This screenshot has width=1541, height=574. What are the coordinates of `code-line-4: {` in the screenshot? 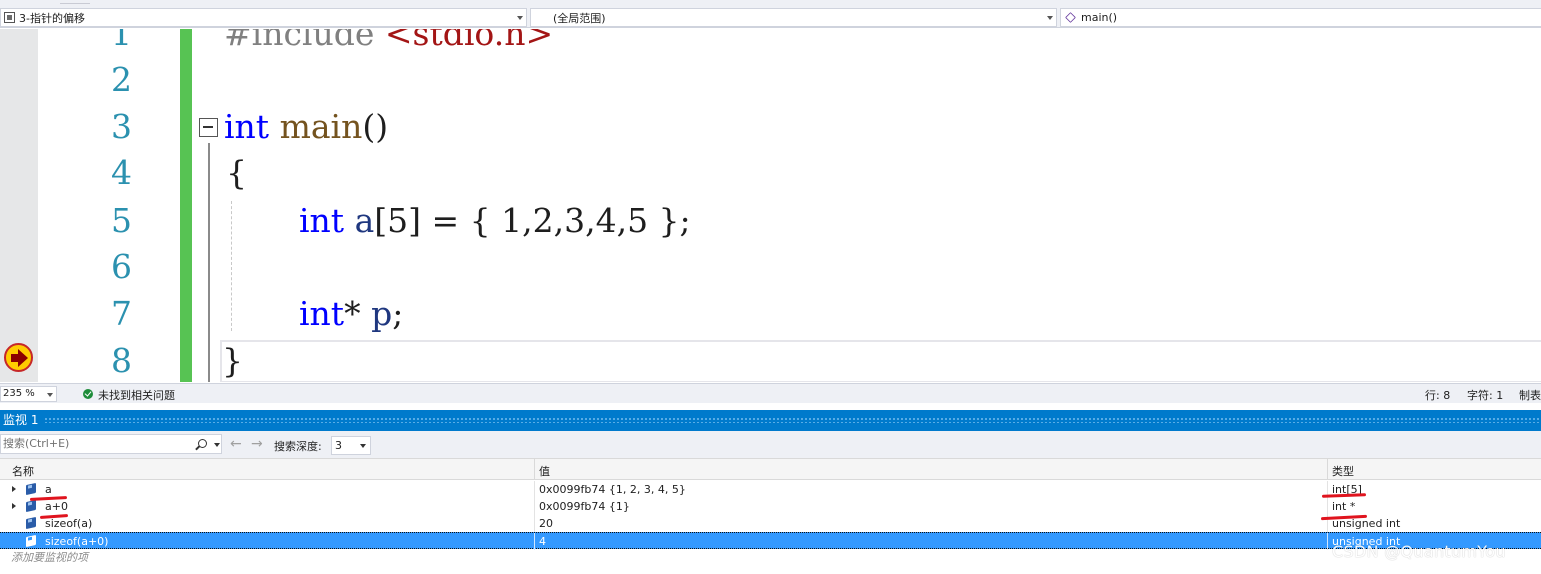 It's located at (236, 173).